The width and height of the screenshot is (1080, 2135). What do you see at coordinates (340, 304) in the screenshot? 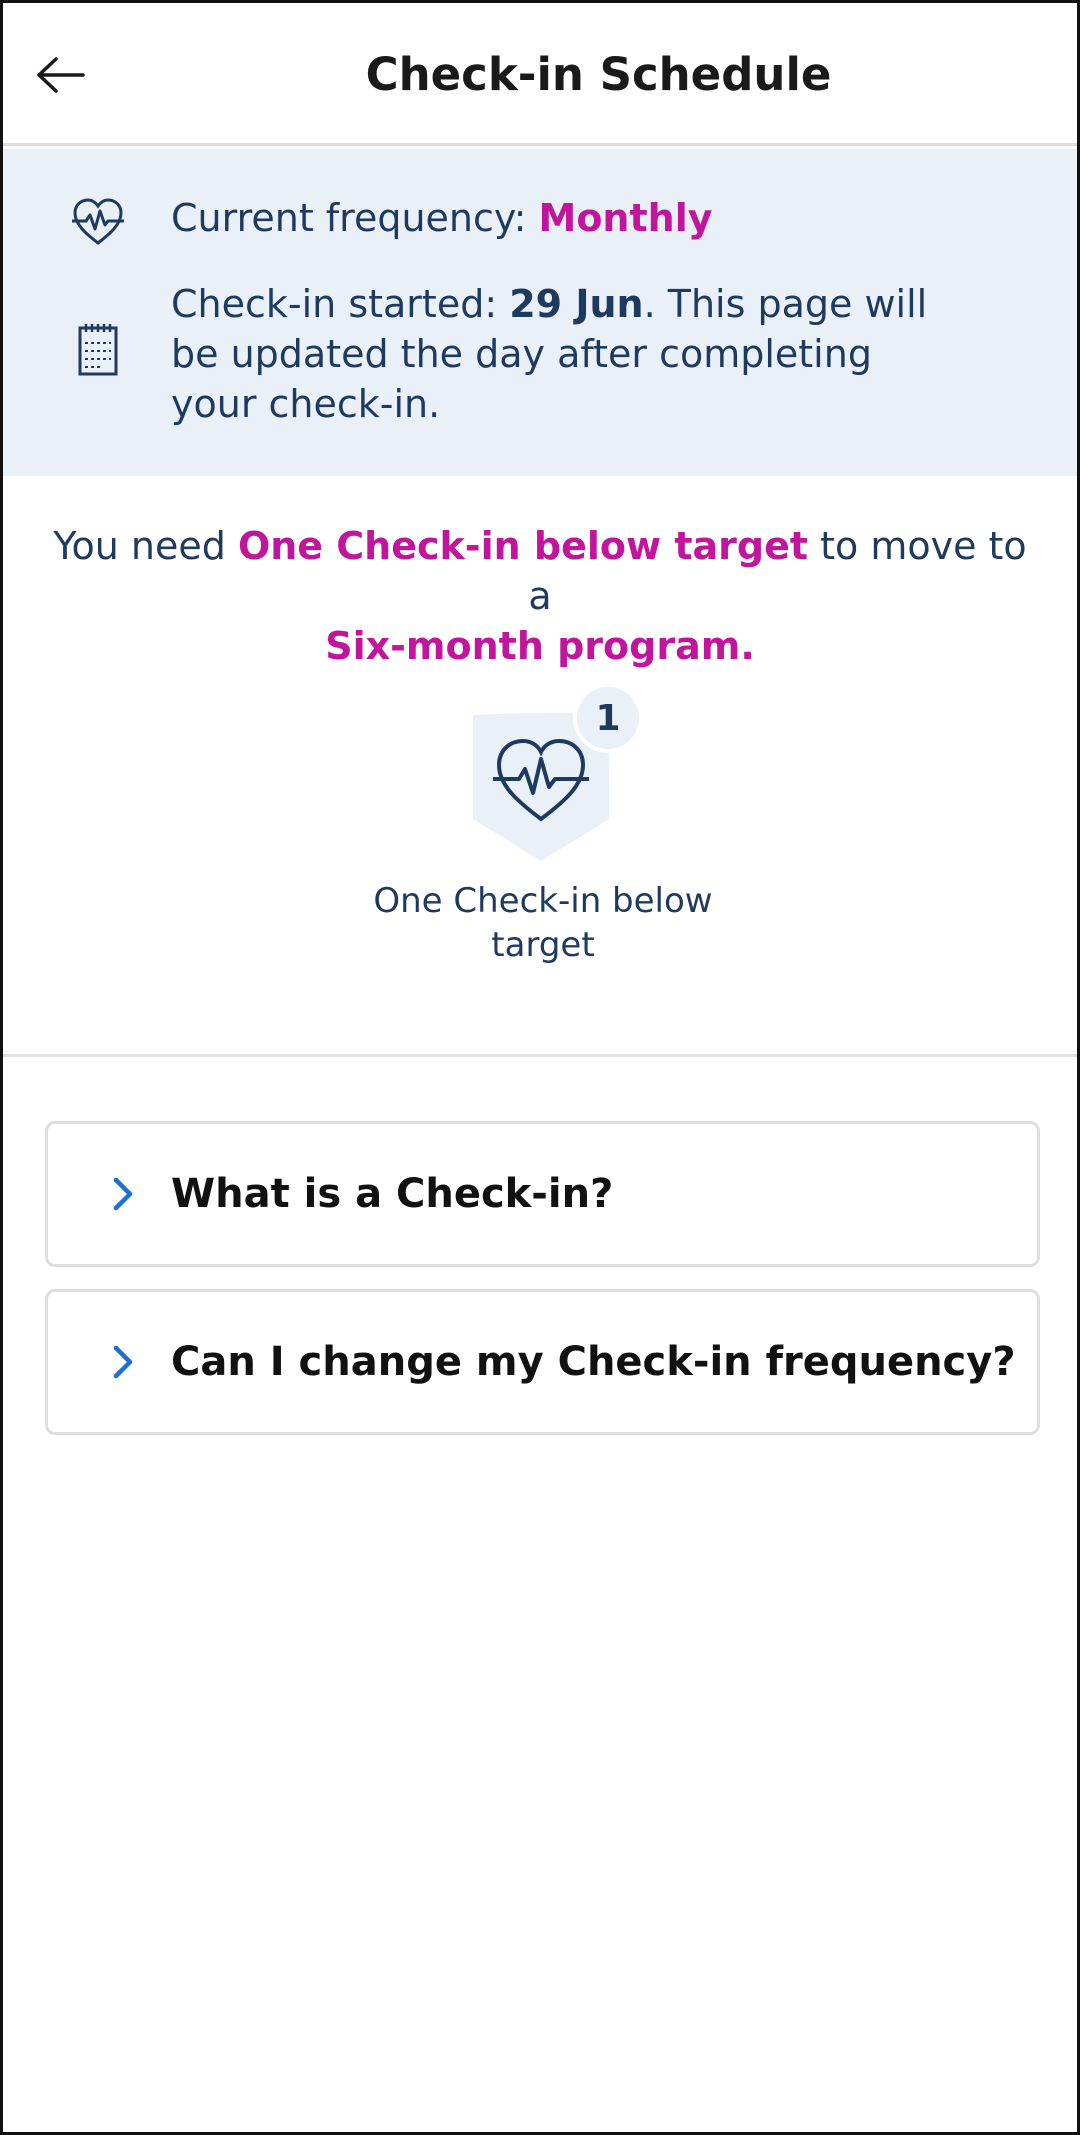
I see `started-label: Check-in started:` at bounding box center [340, 304].